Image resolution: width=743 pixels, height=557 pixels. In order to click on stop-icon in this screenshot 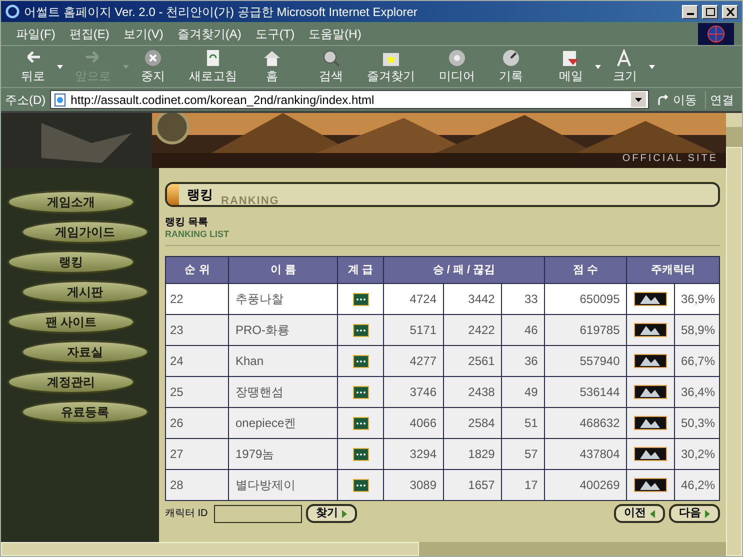, I will do `click(153, 57)`.